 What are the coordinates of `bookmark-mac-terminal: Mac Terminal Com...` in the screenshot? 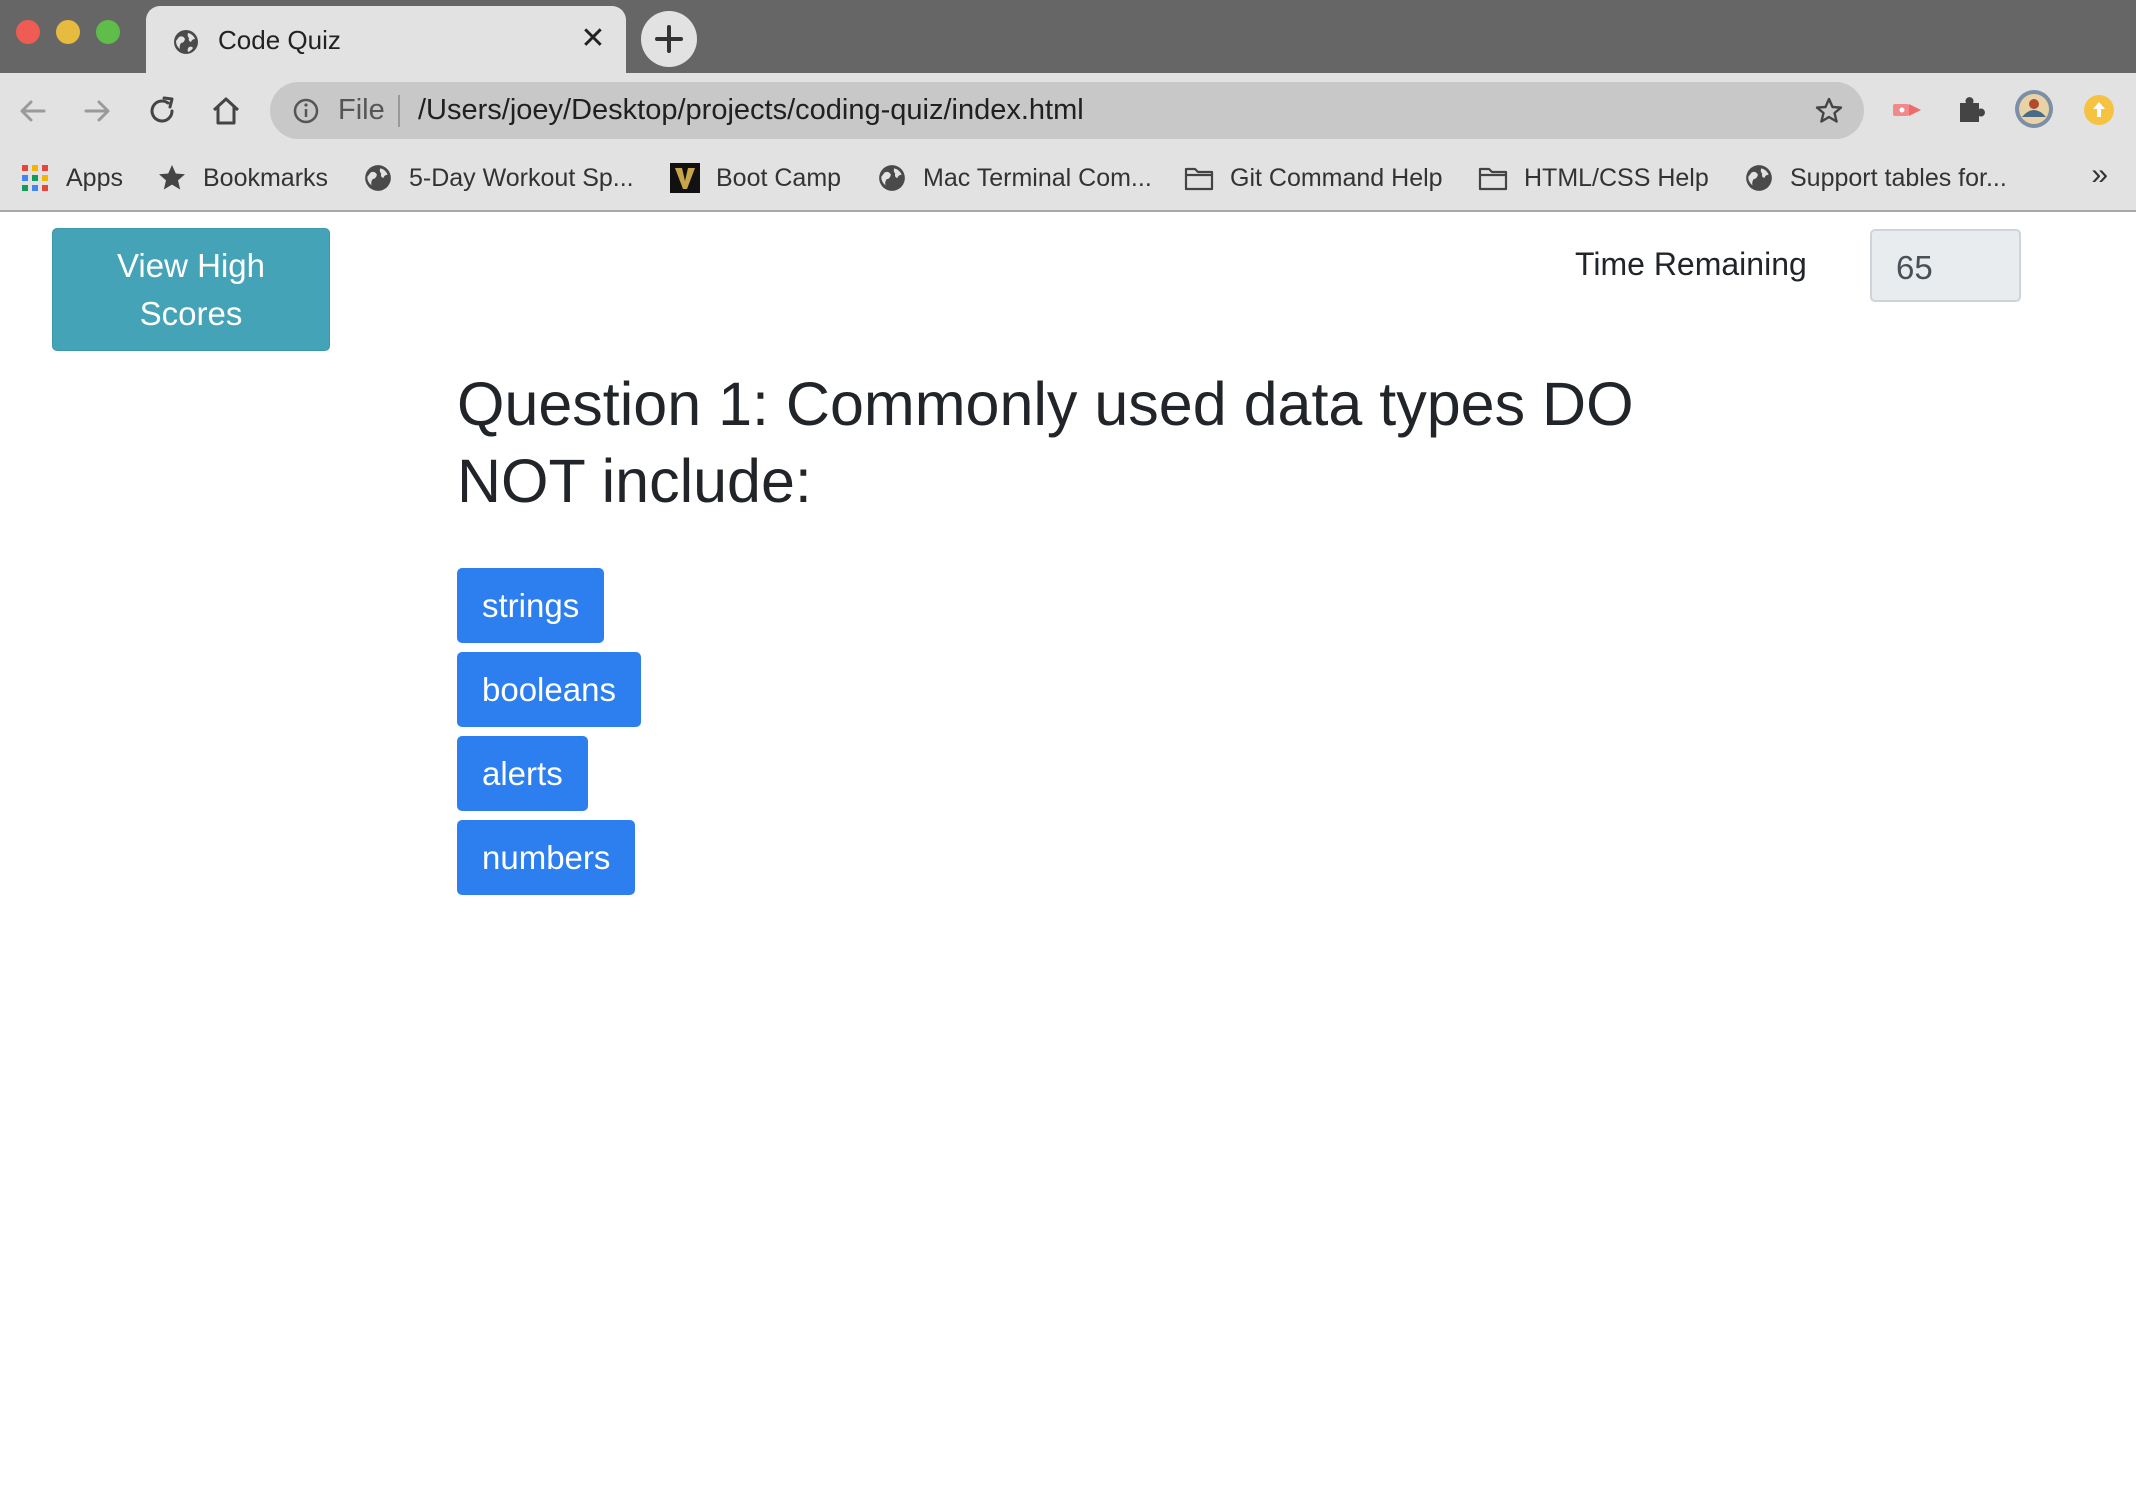 It's located at (1014, 178).